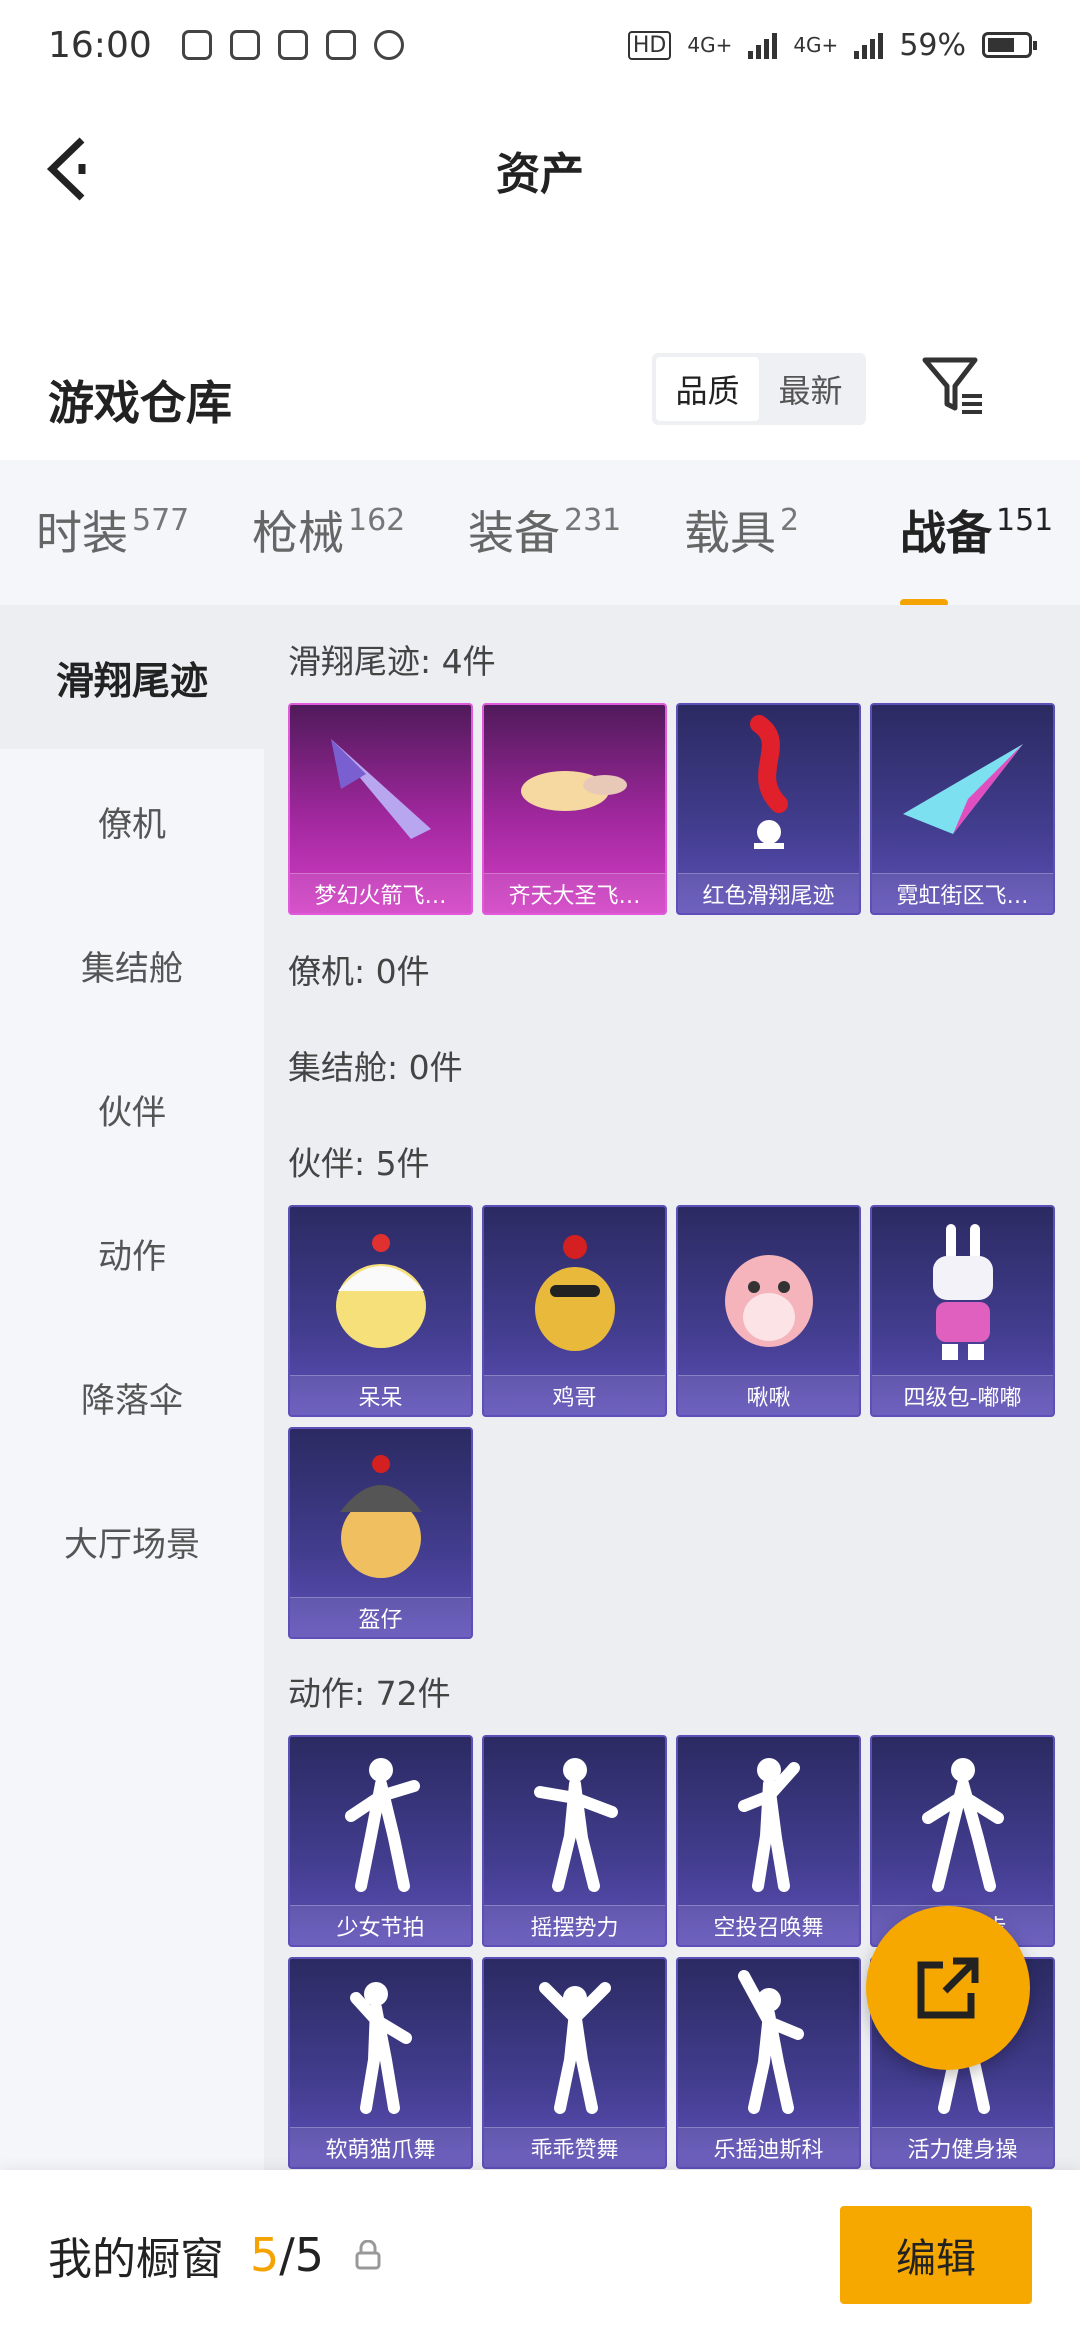  I want to click on item-card: 软萌猫爪舞, so click(380, 2063).